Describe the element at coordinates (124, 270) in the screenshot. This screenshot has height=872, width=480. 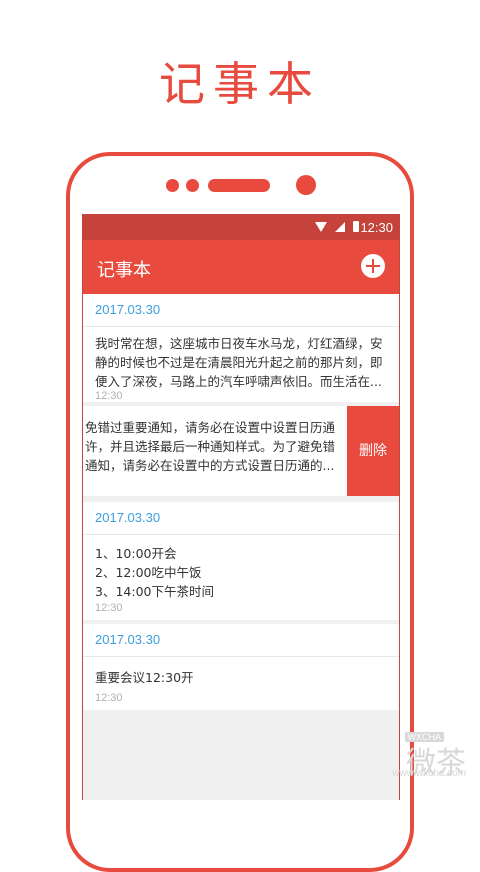
I see `app-title: 记事本` at that location.